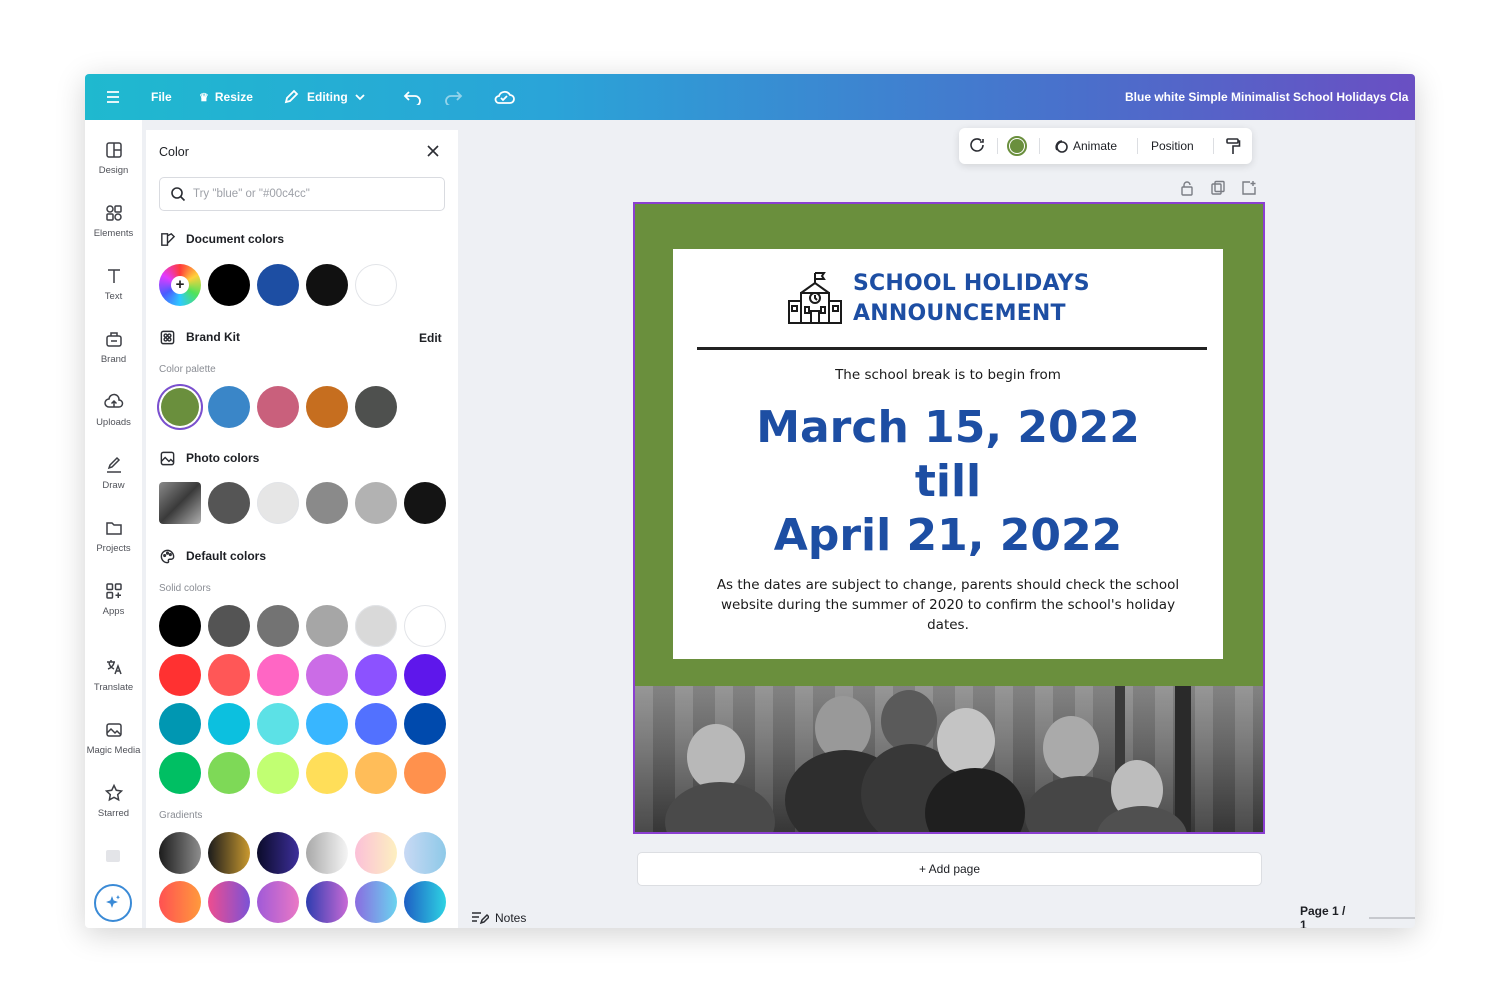 The width and height of the screenshot is (1500, 1001). Describe the element at coordinates (161, 97) in the screenshot. I see `file-menu: File` at that location.